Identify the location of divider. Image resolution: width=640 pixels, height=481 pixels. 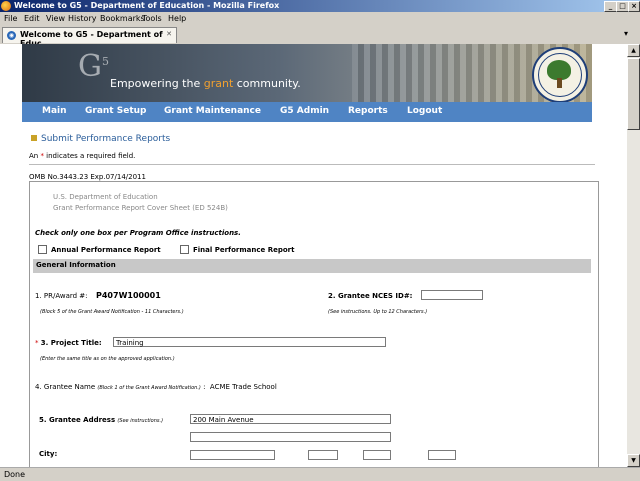
(312, 164).